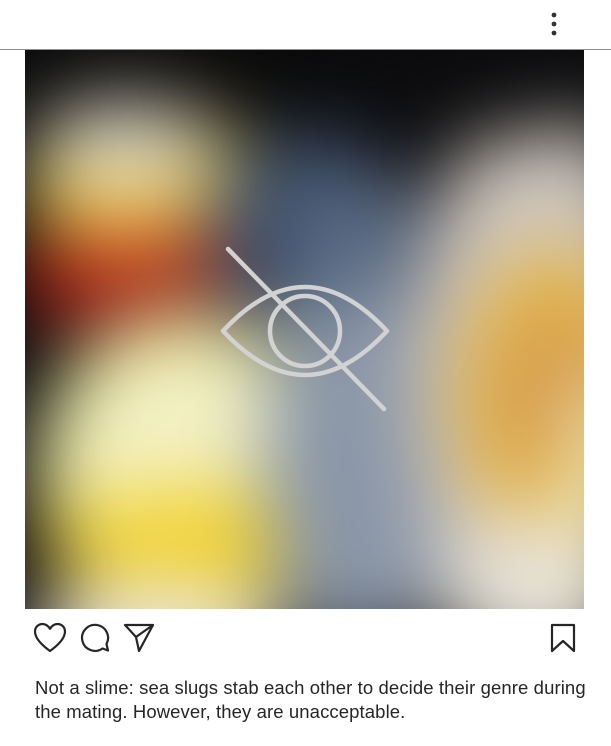 The height and width of the screenshot is (746, 611). I want to click on save-button, so click(563, 638).